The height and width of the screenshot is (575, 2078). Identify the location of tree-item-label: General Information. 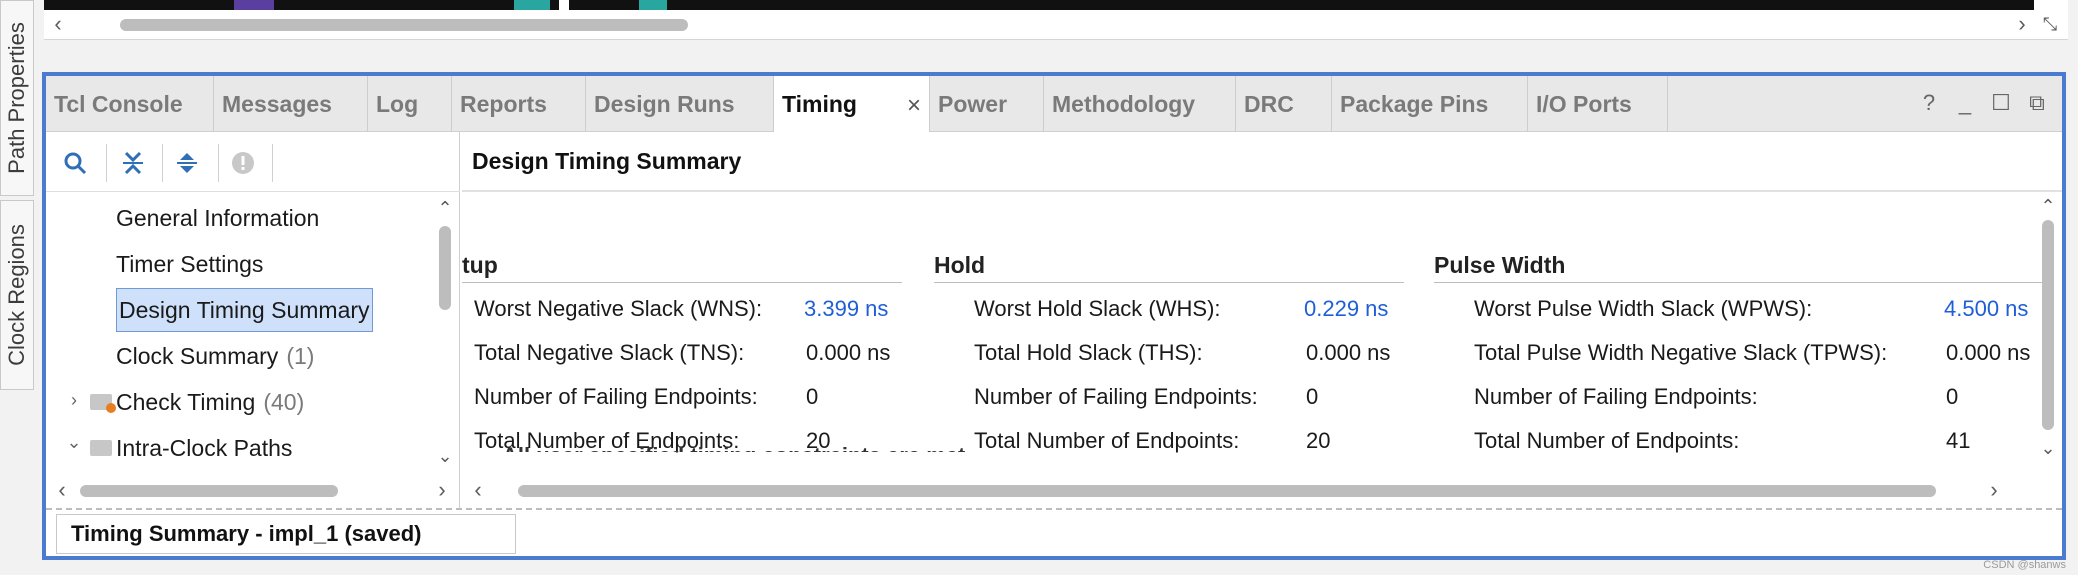
(218, 217).